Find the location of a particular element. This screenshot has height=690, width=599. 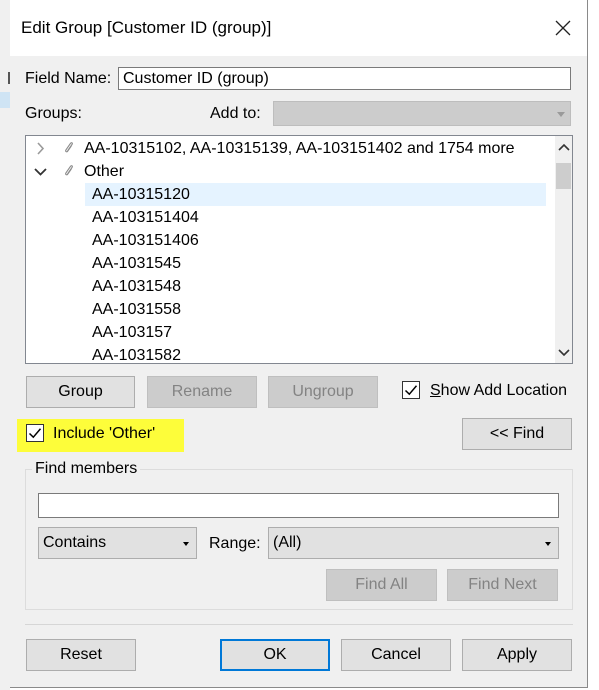

rename-button: Rename is located at coordinates (202, 392).